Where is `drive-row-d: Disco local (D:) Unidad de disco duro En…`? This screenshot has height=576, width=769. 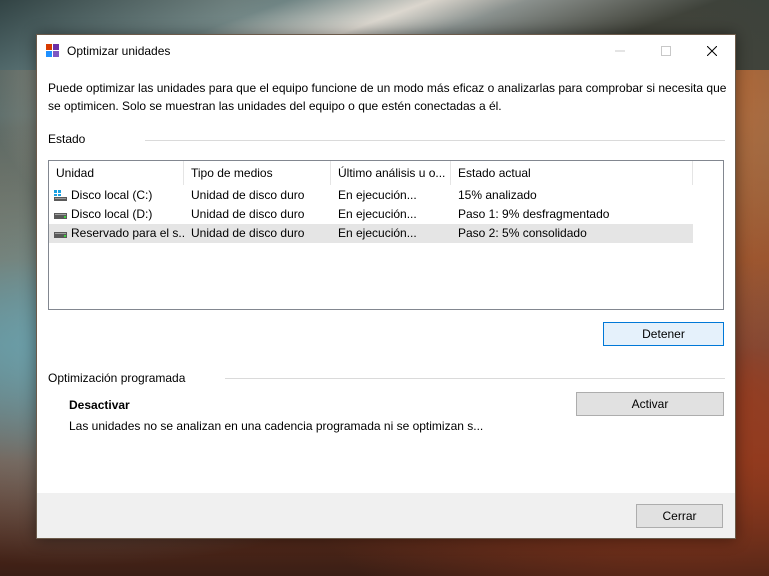
drive-row-d: Disco local (D:) Unidad de disco duro En… is located at coordinates (371, 214).